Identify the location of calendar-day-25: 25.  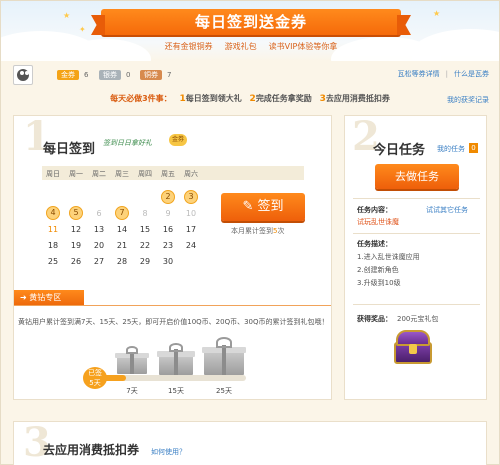
(53, 261).